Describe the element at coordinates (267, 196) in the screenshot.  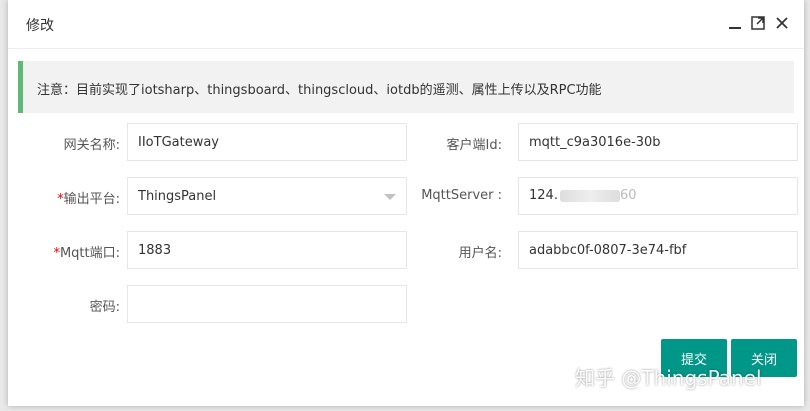
I see `platform-select: ThingsPanel` at that location.